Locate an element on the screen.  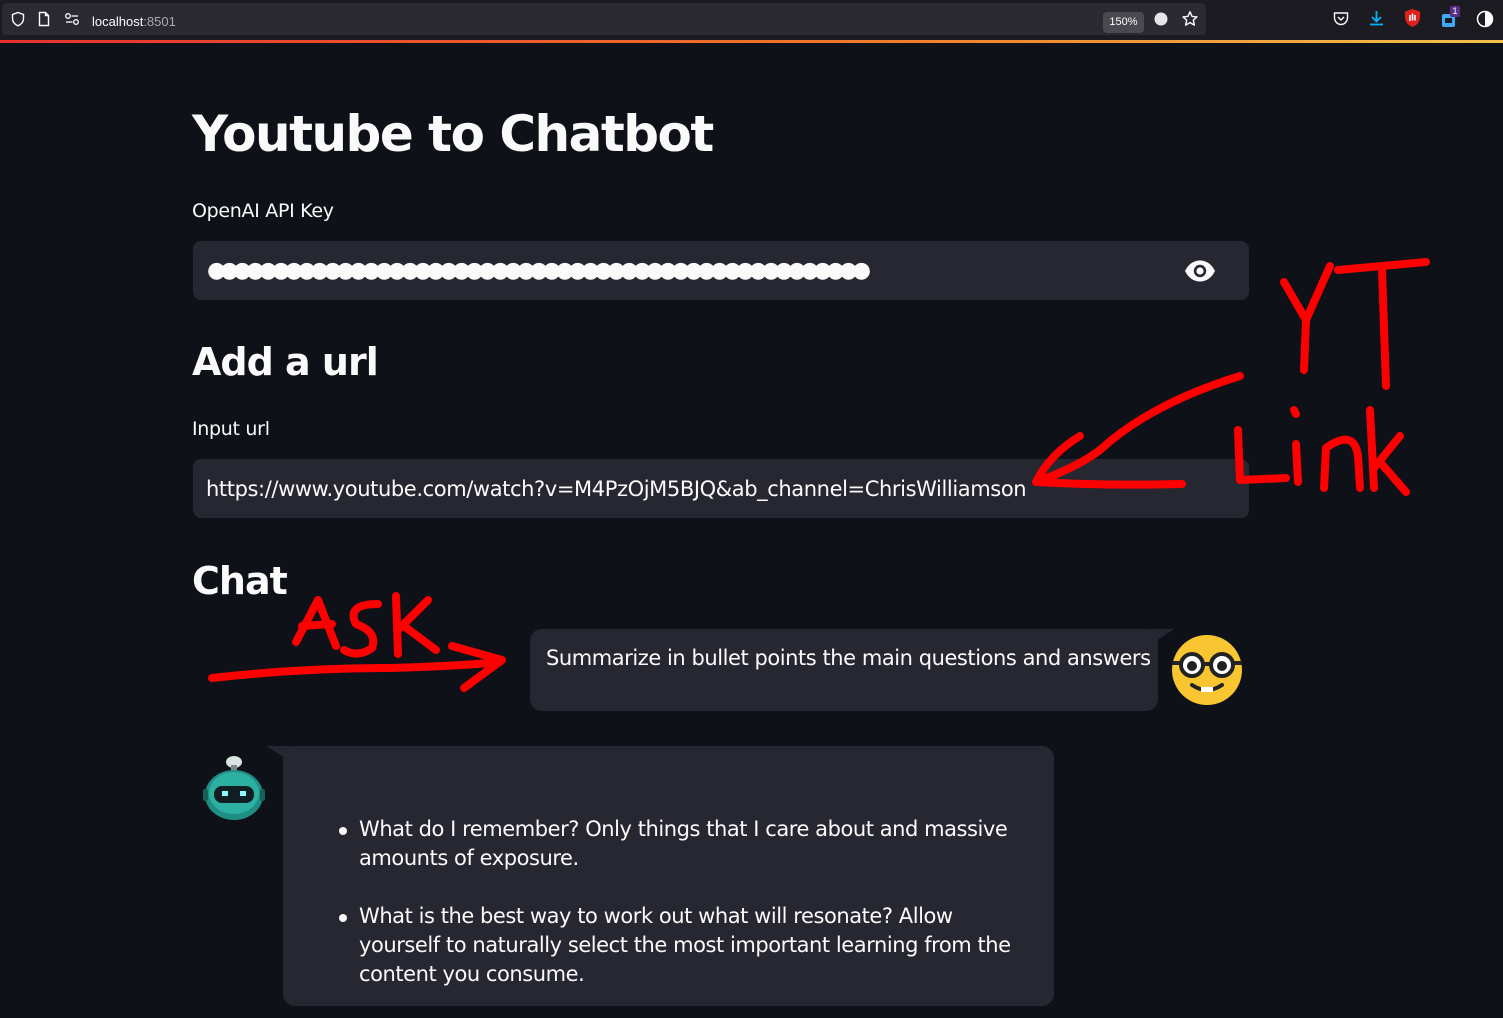
browser-toolbar: localhost:8501 150% 1 is located at coordinates (751, 20).